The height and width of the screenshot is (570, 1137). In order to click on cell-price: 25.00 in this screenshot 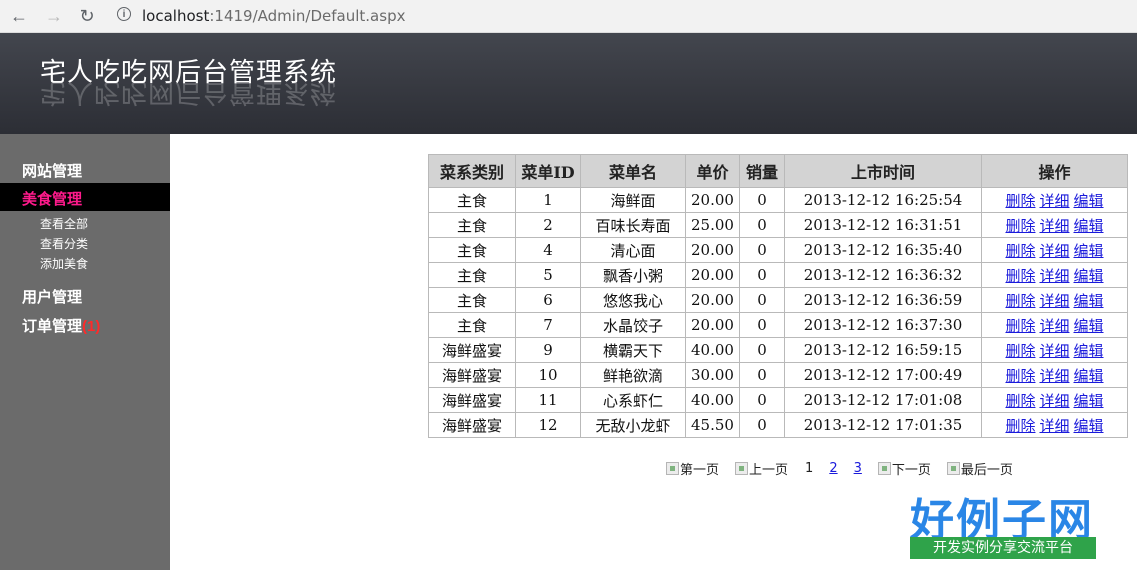, I will do `click(712, 225)`.